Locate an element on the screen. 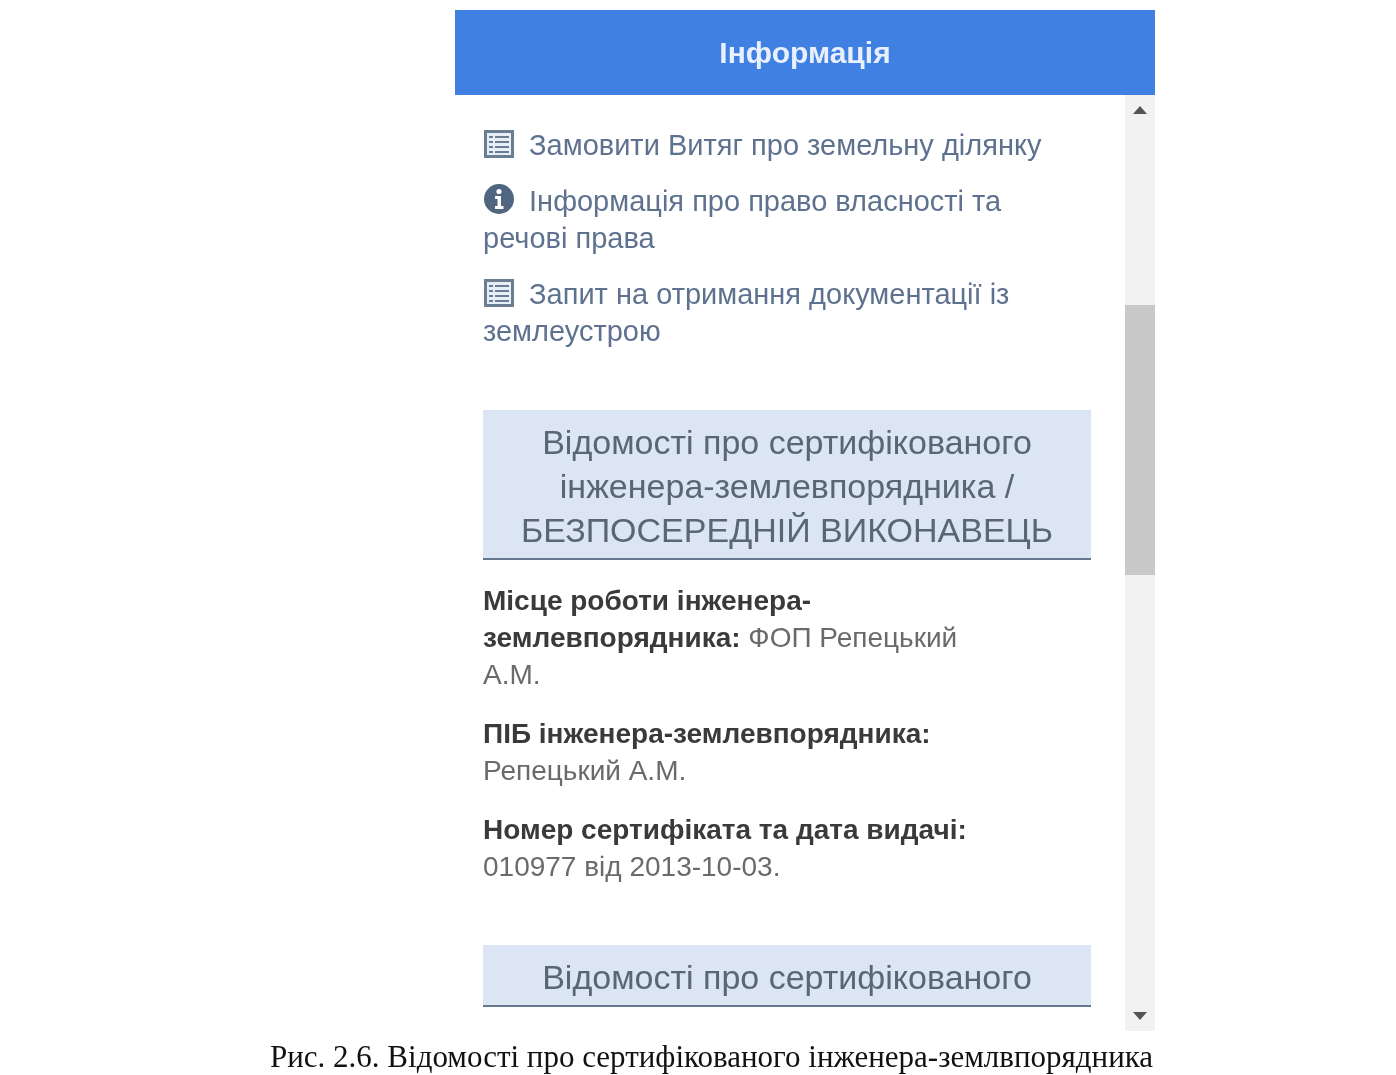 This screenshot has width=1396, height=1075. scrollbar is located at coordinates (1140, 563).